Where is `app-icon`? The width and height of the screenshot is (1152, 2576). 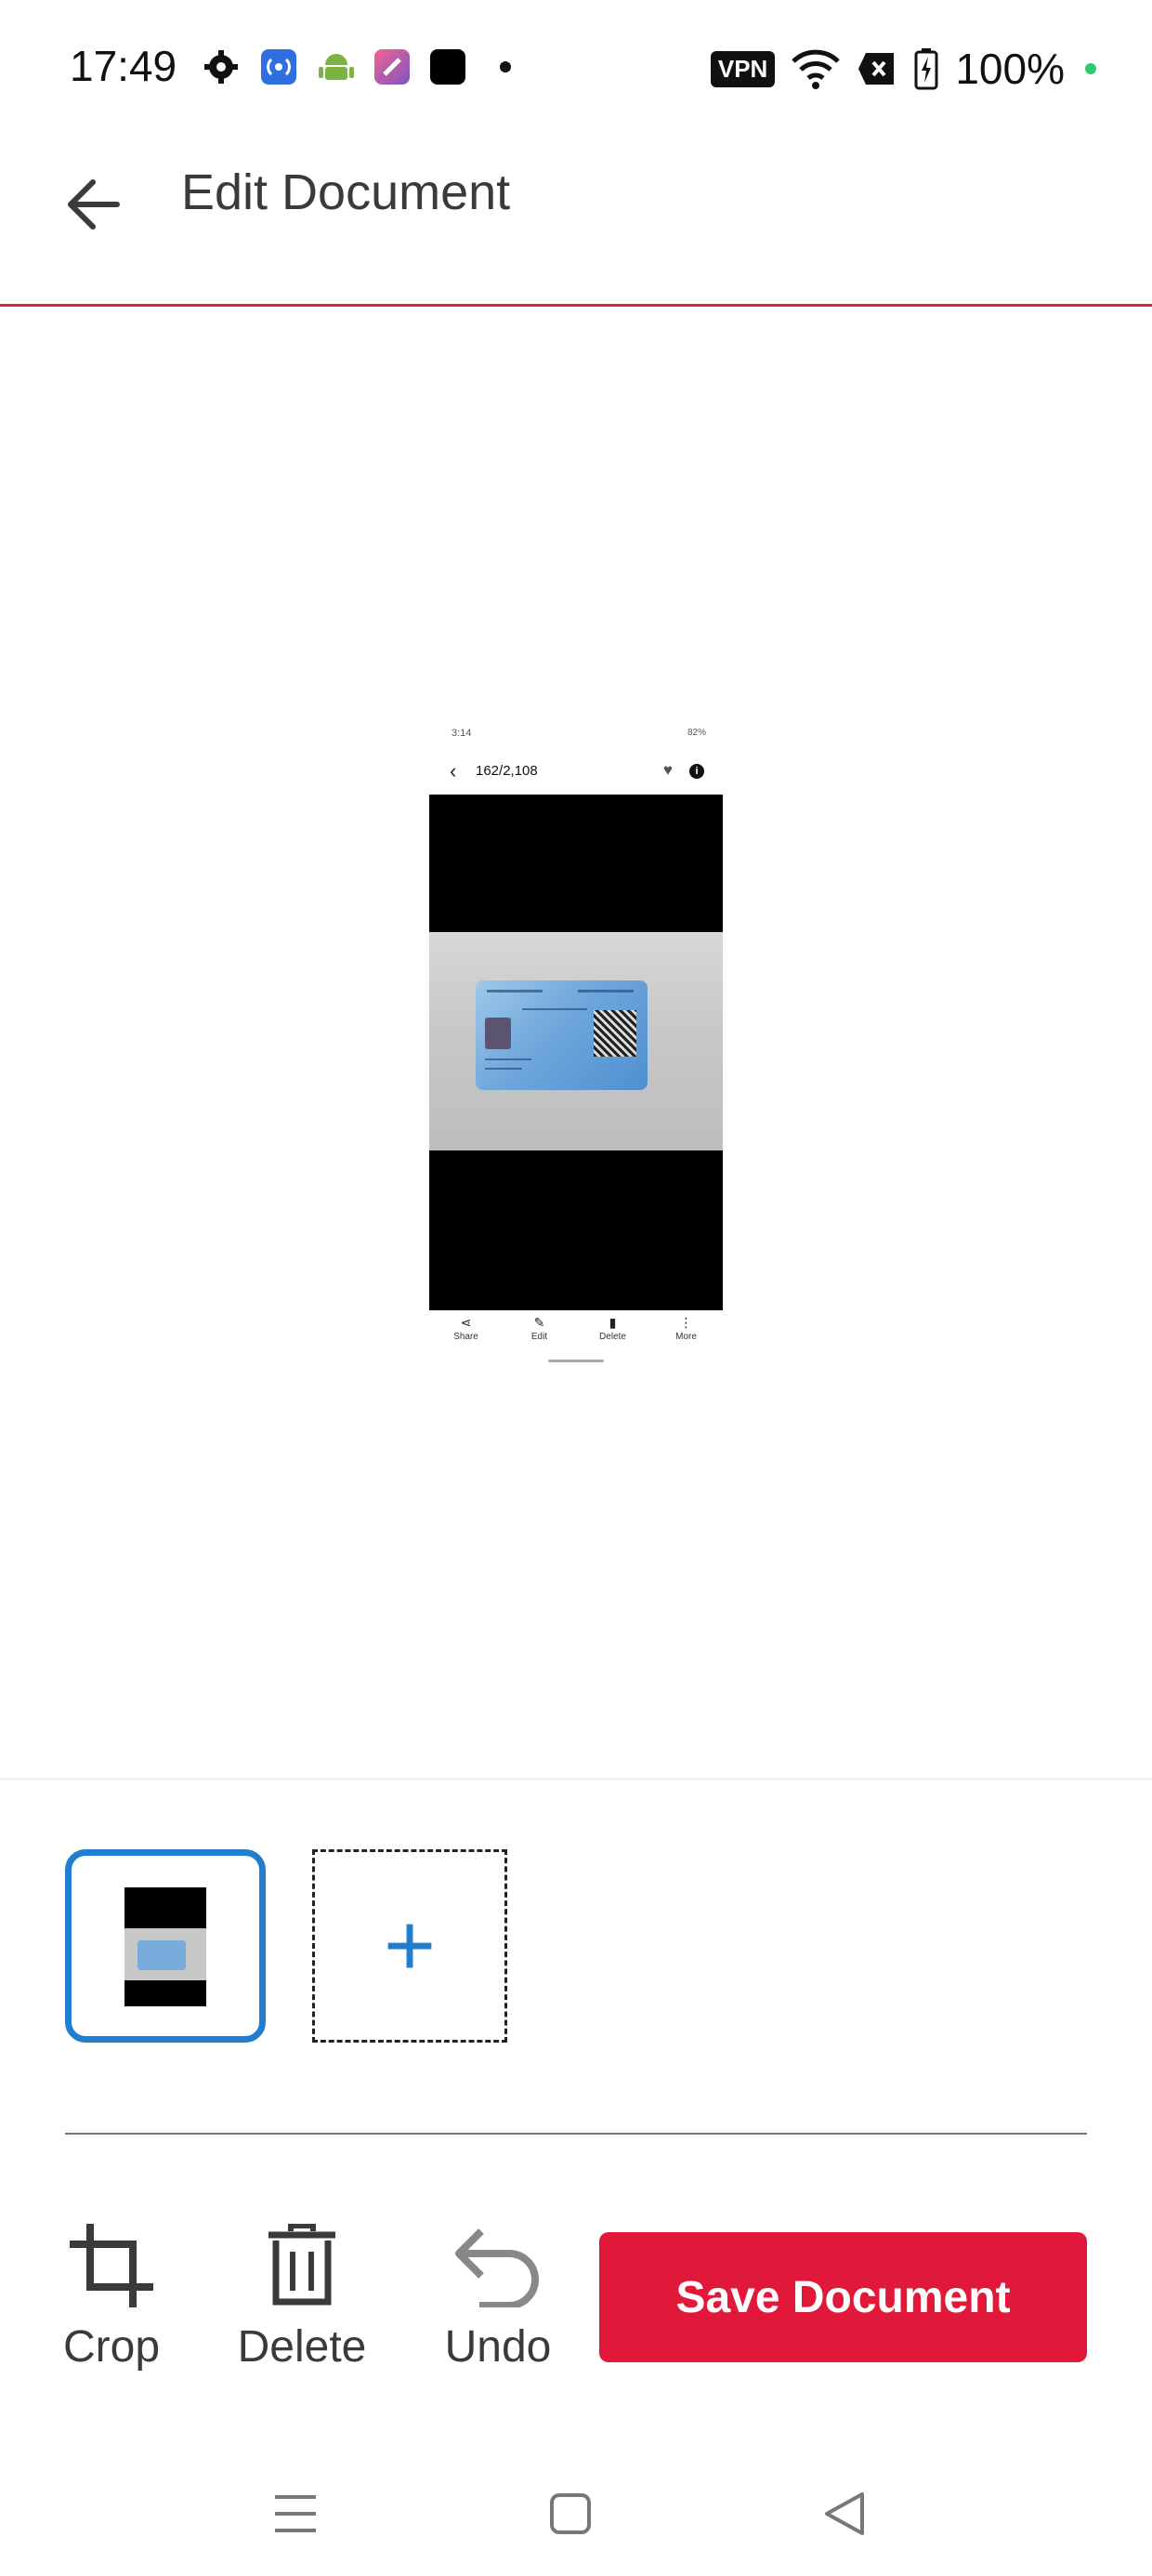
app-icon is located at coordinates (392, 67).